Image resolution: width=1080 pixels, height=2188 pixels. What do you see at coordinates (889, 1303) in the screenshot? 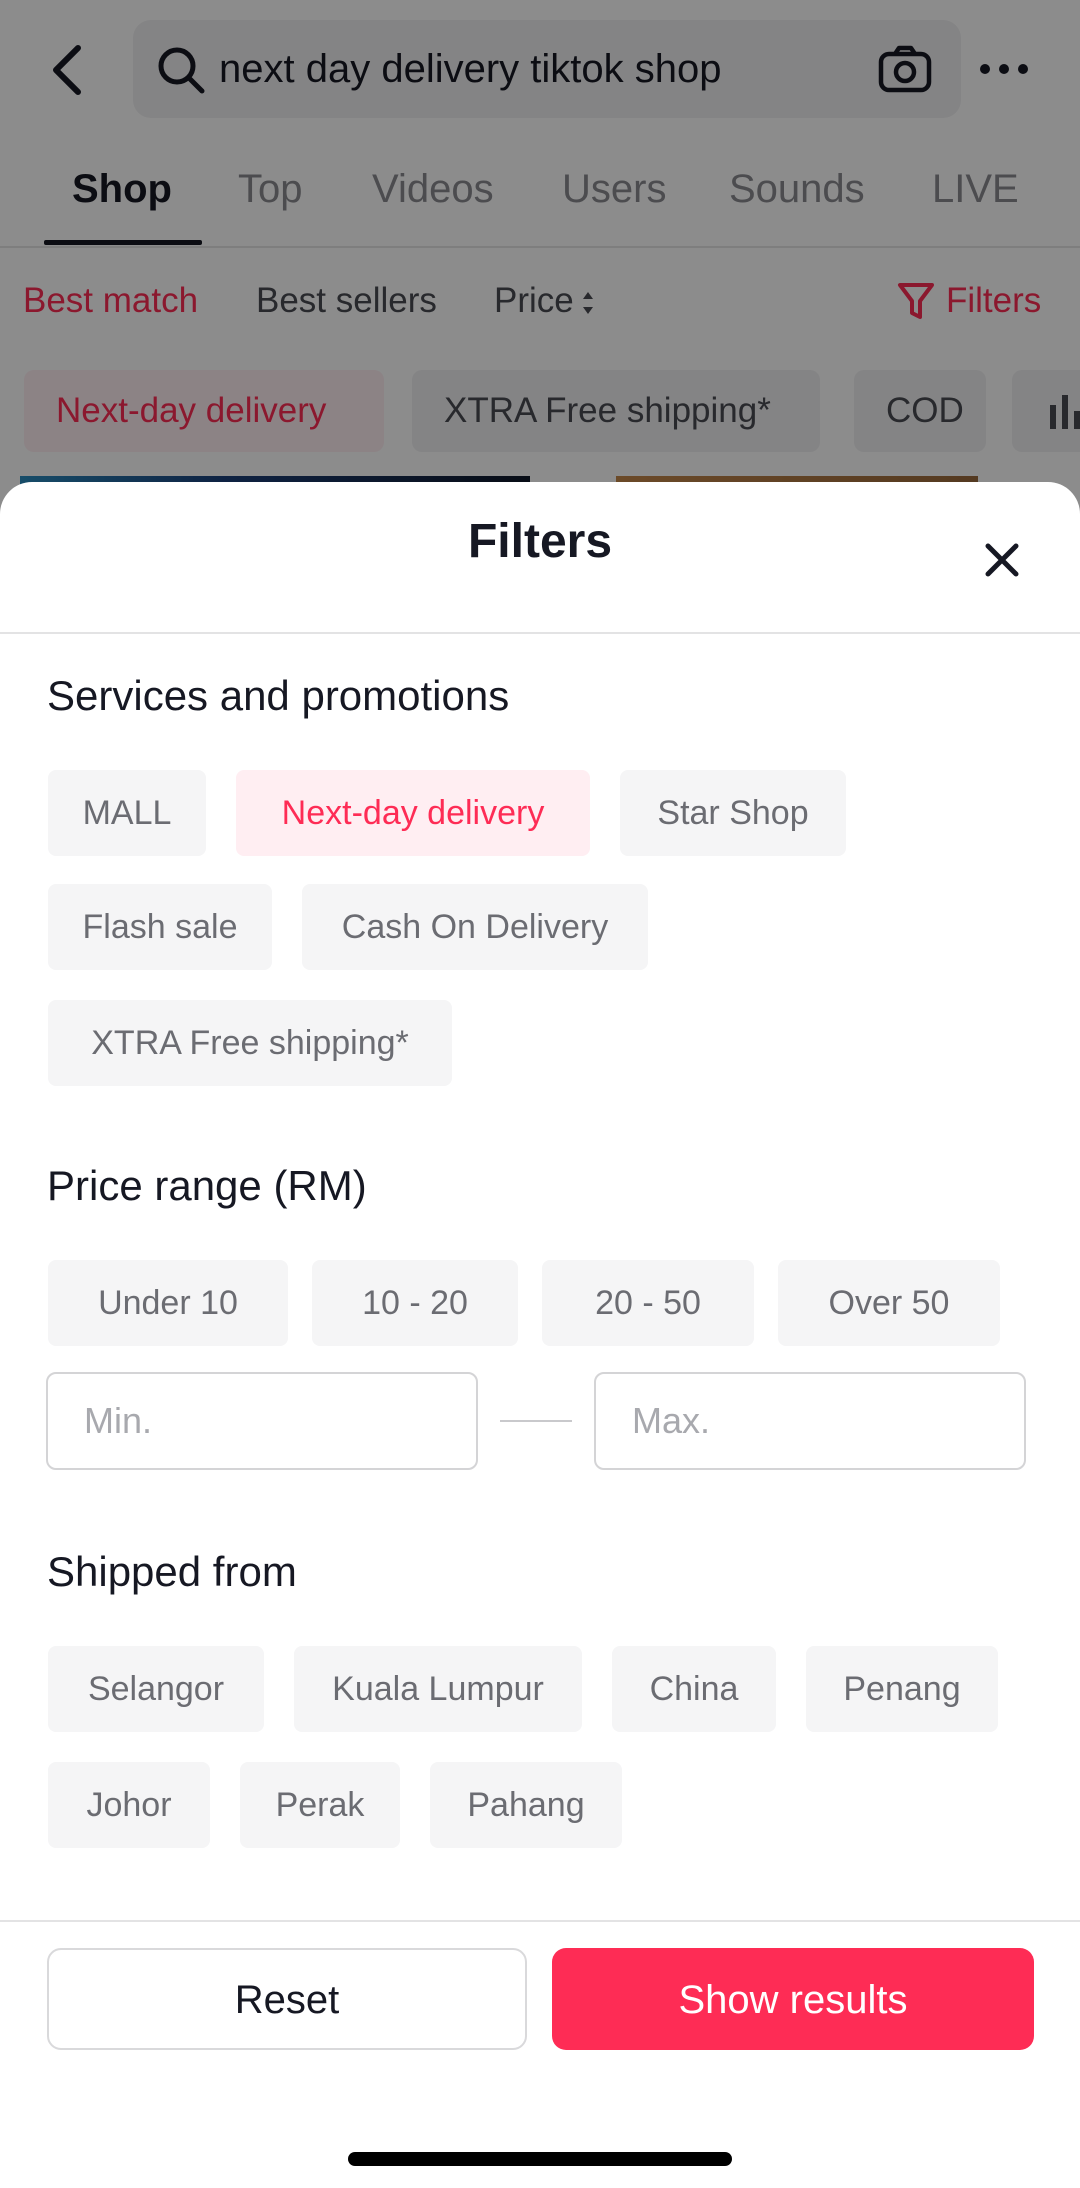
I see `chip-price-over-50: Over 50` at bounding box center [889, 1303].